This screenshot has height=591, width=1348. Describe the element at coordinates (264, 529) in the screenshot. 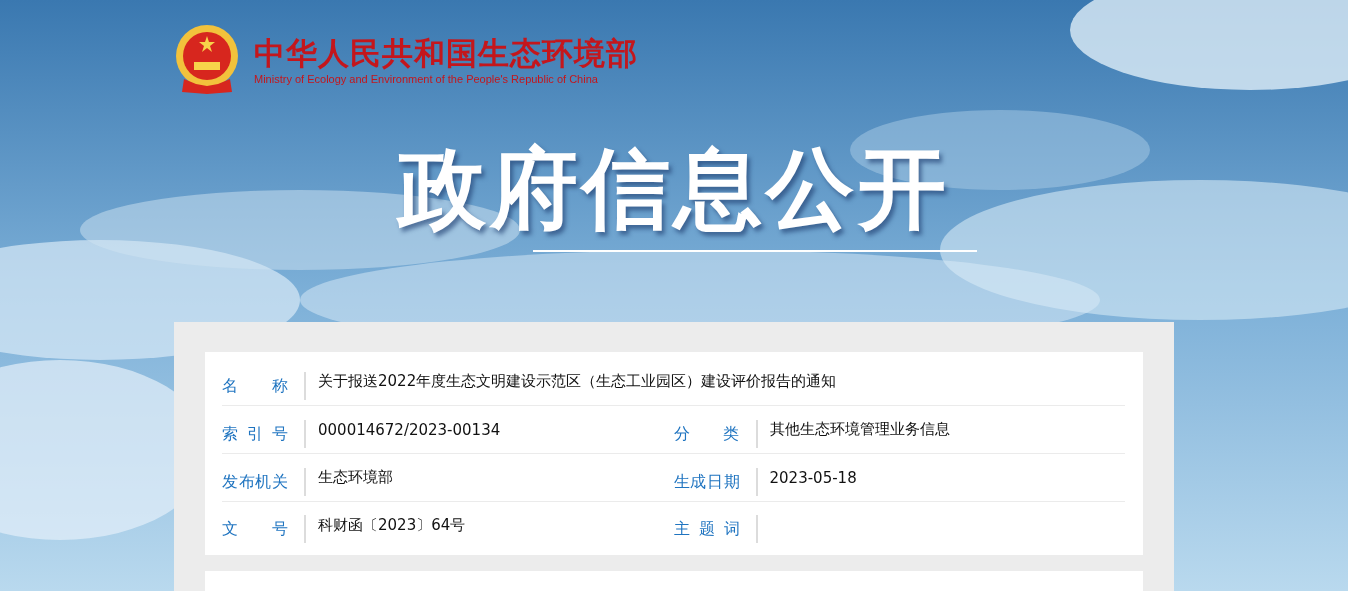

I see `field-label: 文 号` at that location.